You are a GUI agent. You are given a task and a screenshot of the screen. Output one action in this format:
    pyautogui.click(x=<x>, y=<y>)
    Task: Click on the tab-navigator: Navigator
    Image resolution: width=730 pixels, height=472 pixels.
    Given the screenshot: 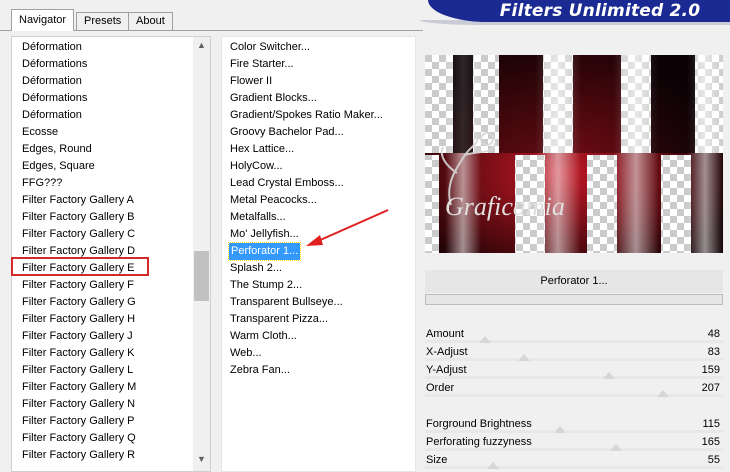 What is the action you would take?
    pyautogui.click(x=43, y=20)
    